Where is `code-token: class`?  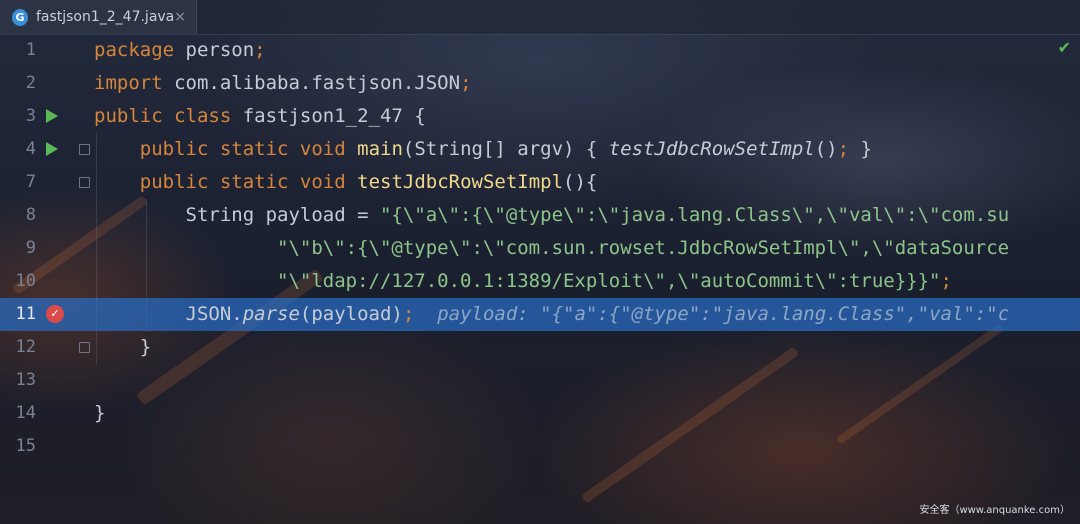
code-token: class is located at coordinates (208, 116).